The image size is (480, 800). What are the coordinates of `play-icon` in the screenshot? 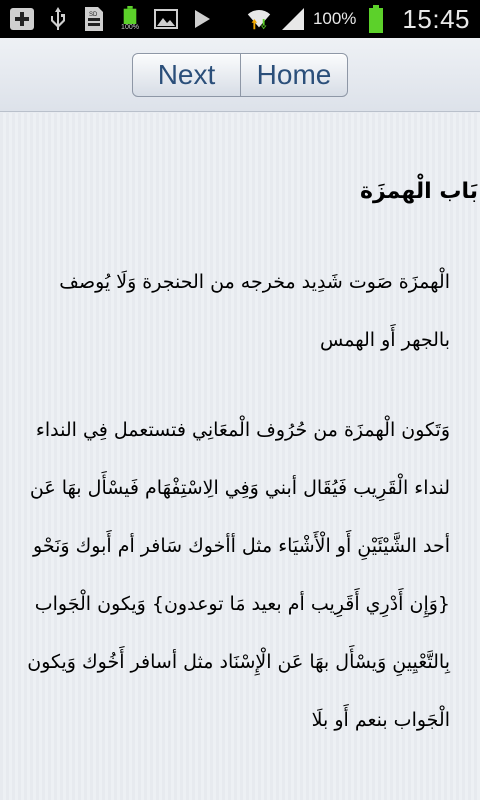 It's located at (202, 19).